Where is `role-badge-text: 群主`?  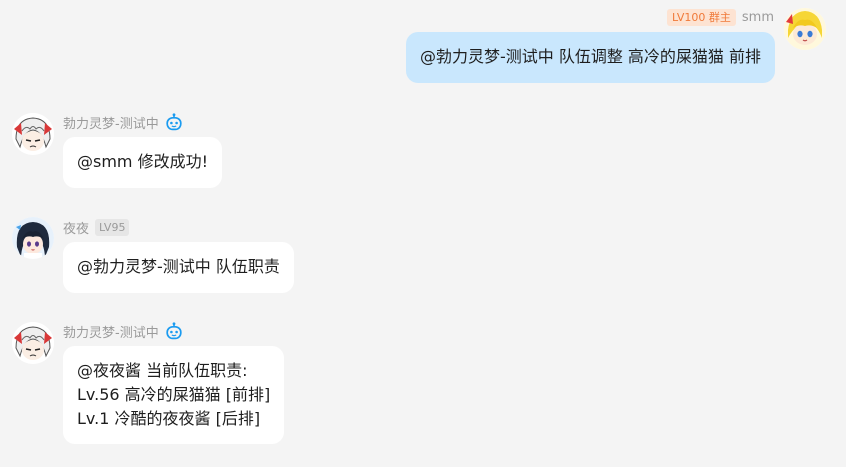
role-badge-text: 群主 is located at coordinates (719, 17).